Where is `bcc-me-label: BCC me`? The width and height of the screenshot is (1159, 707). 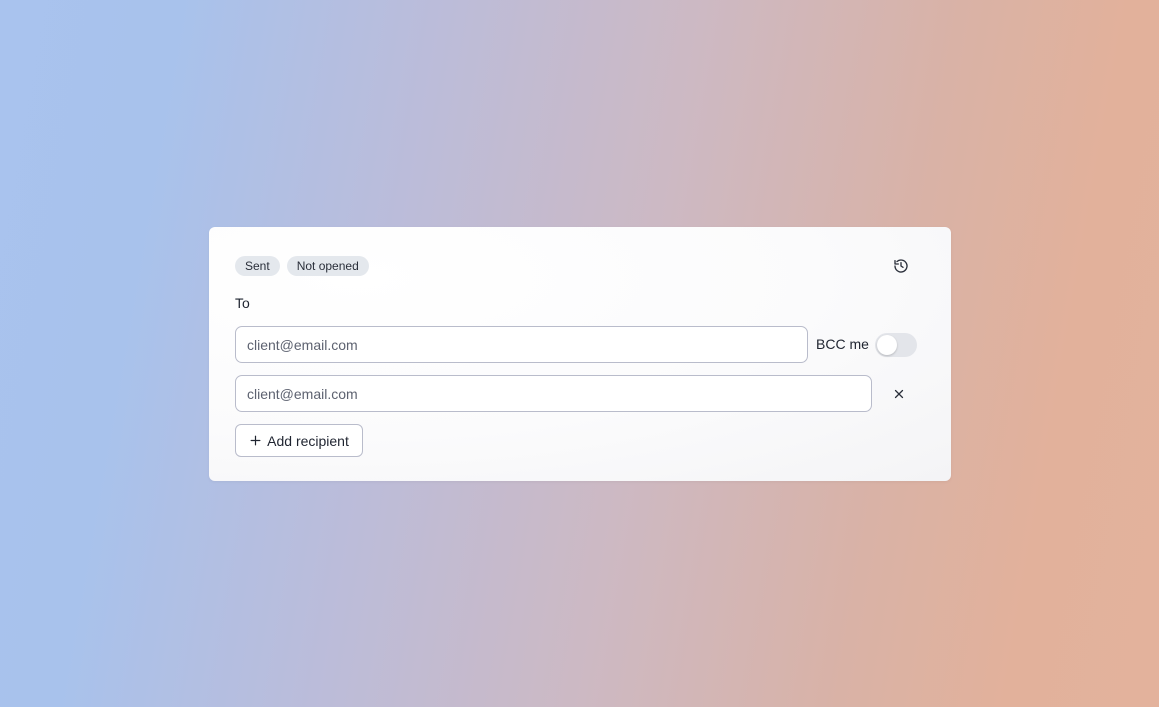
bcc-me-label: BCC me is located at coordinates (842, 344).